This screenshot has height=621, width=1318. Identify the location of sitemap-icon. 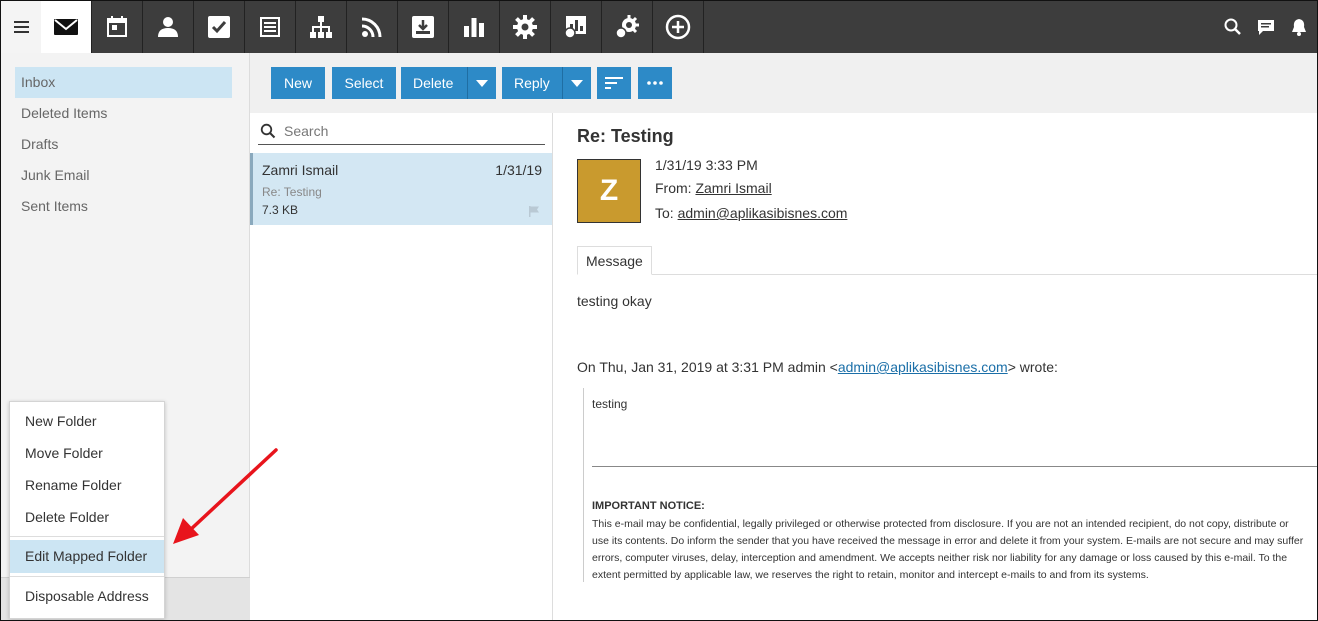
(321, 27).